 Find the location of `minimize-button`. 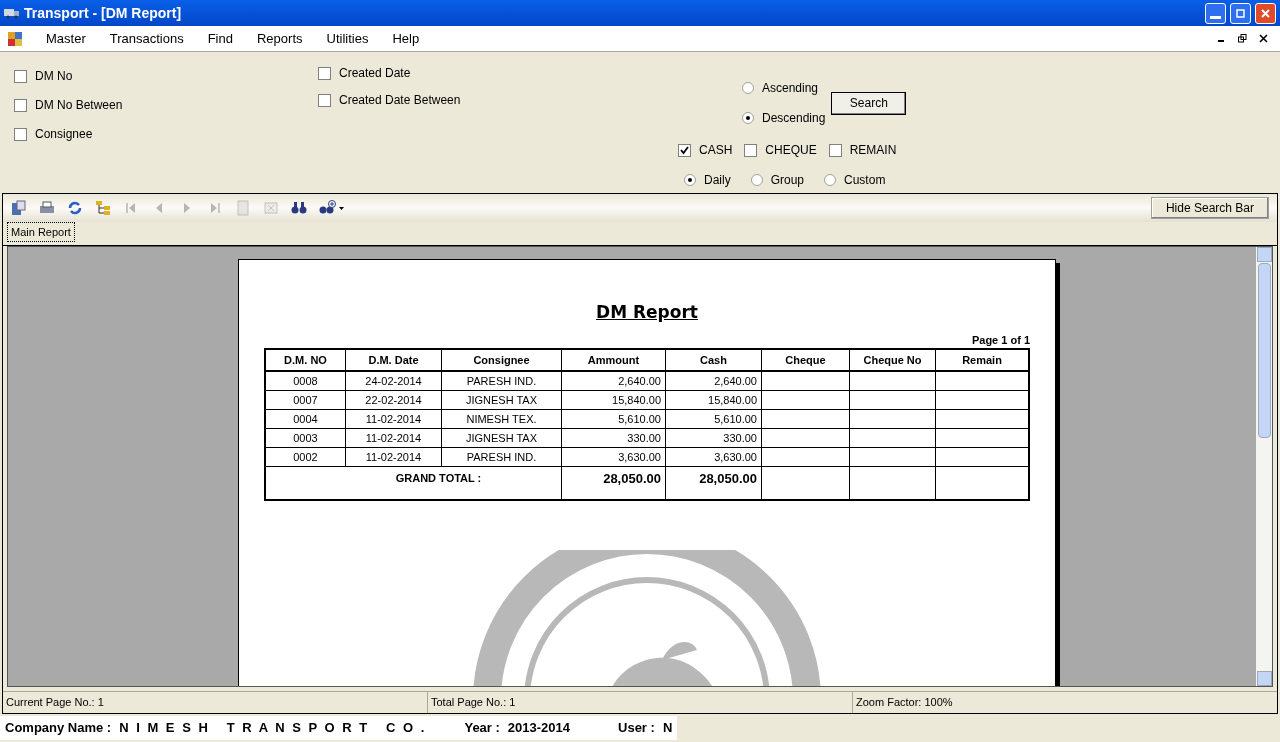

minimize-button is located at coordinates (1215, 13).